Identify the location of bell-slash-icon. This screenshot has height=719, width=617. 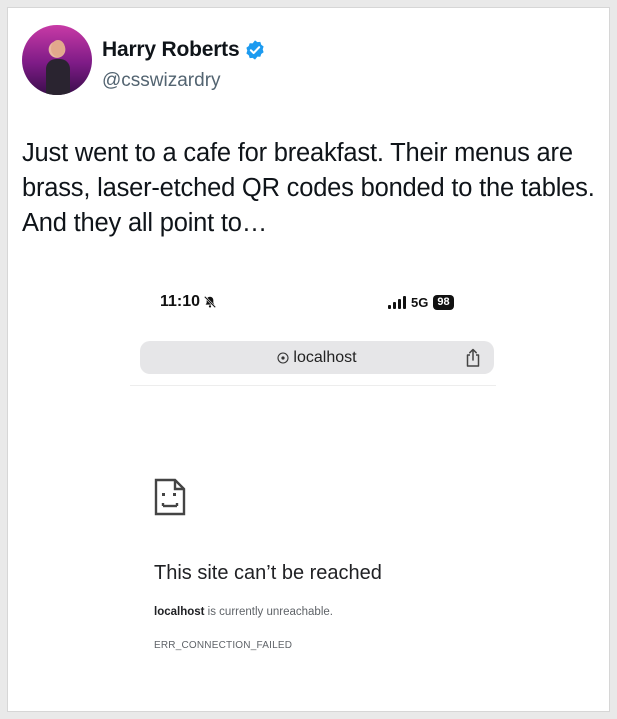
(210, 302).